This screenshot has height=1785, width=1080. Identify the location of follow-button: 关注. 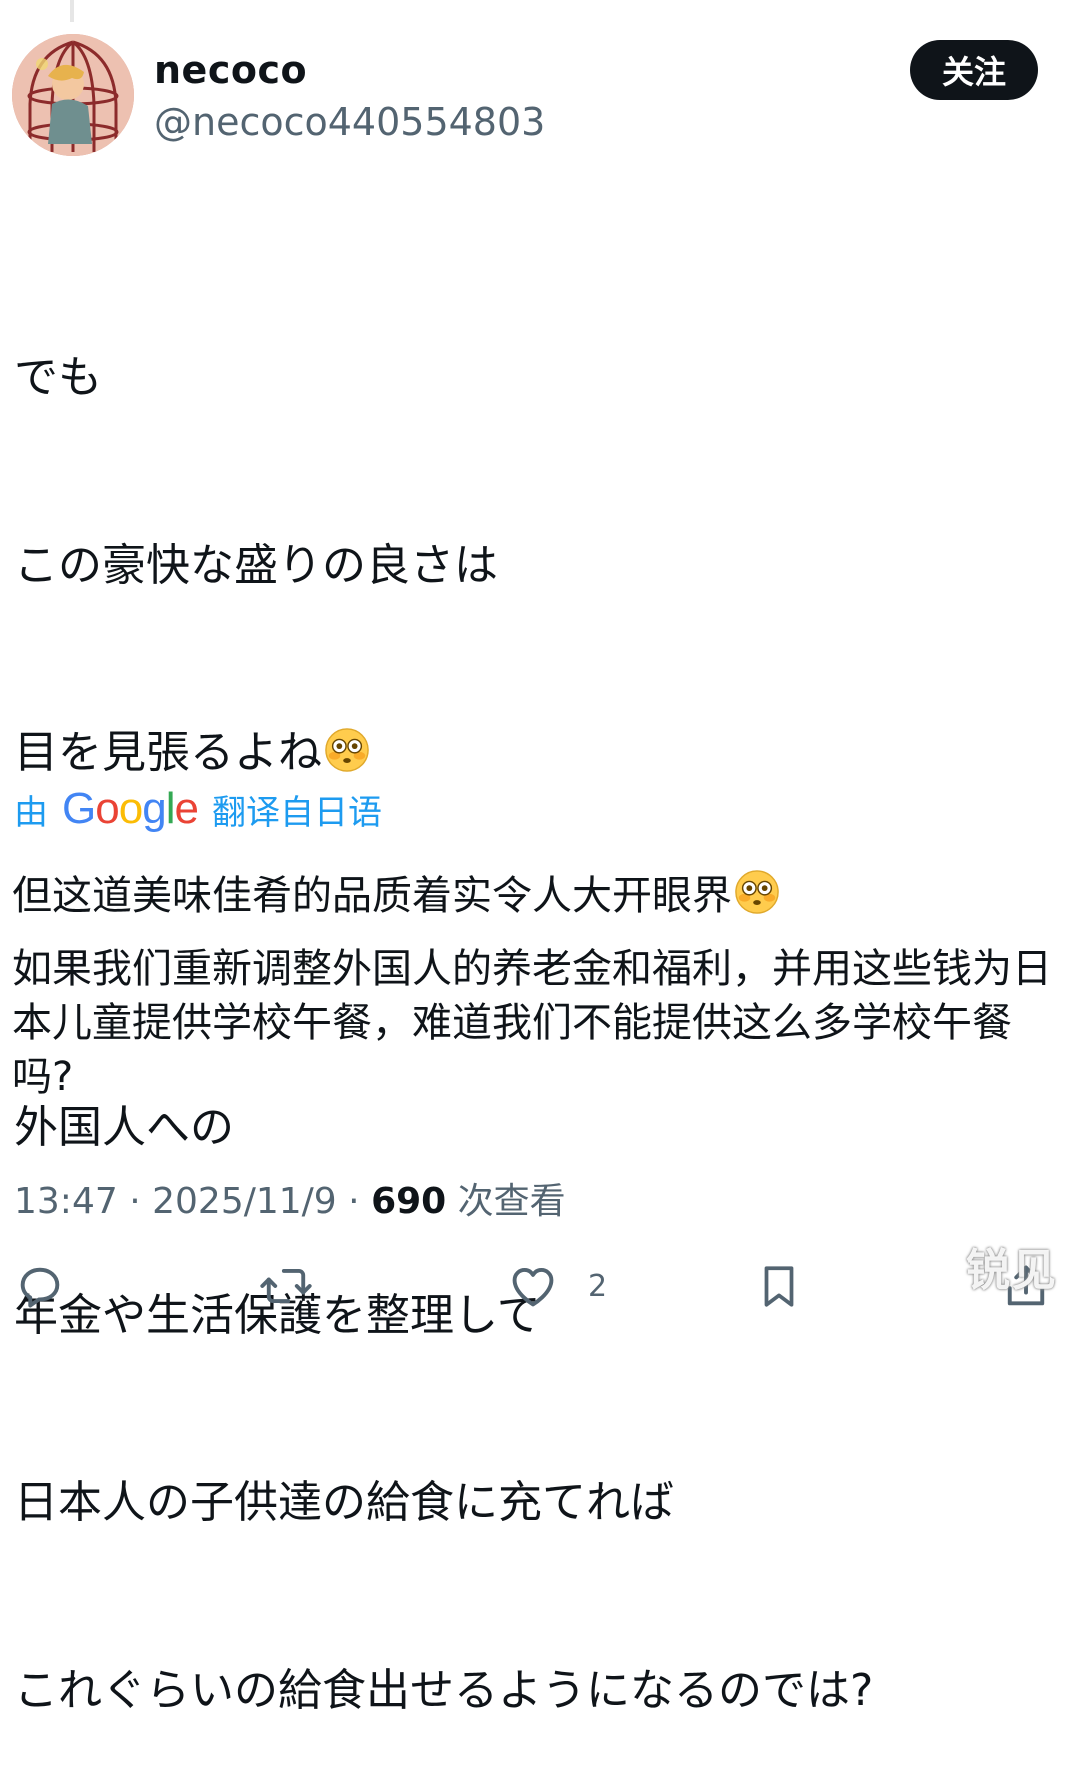
(974, 70).